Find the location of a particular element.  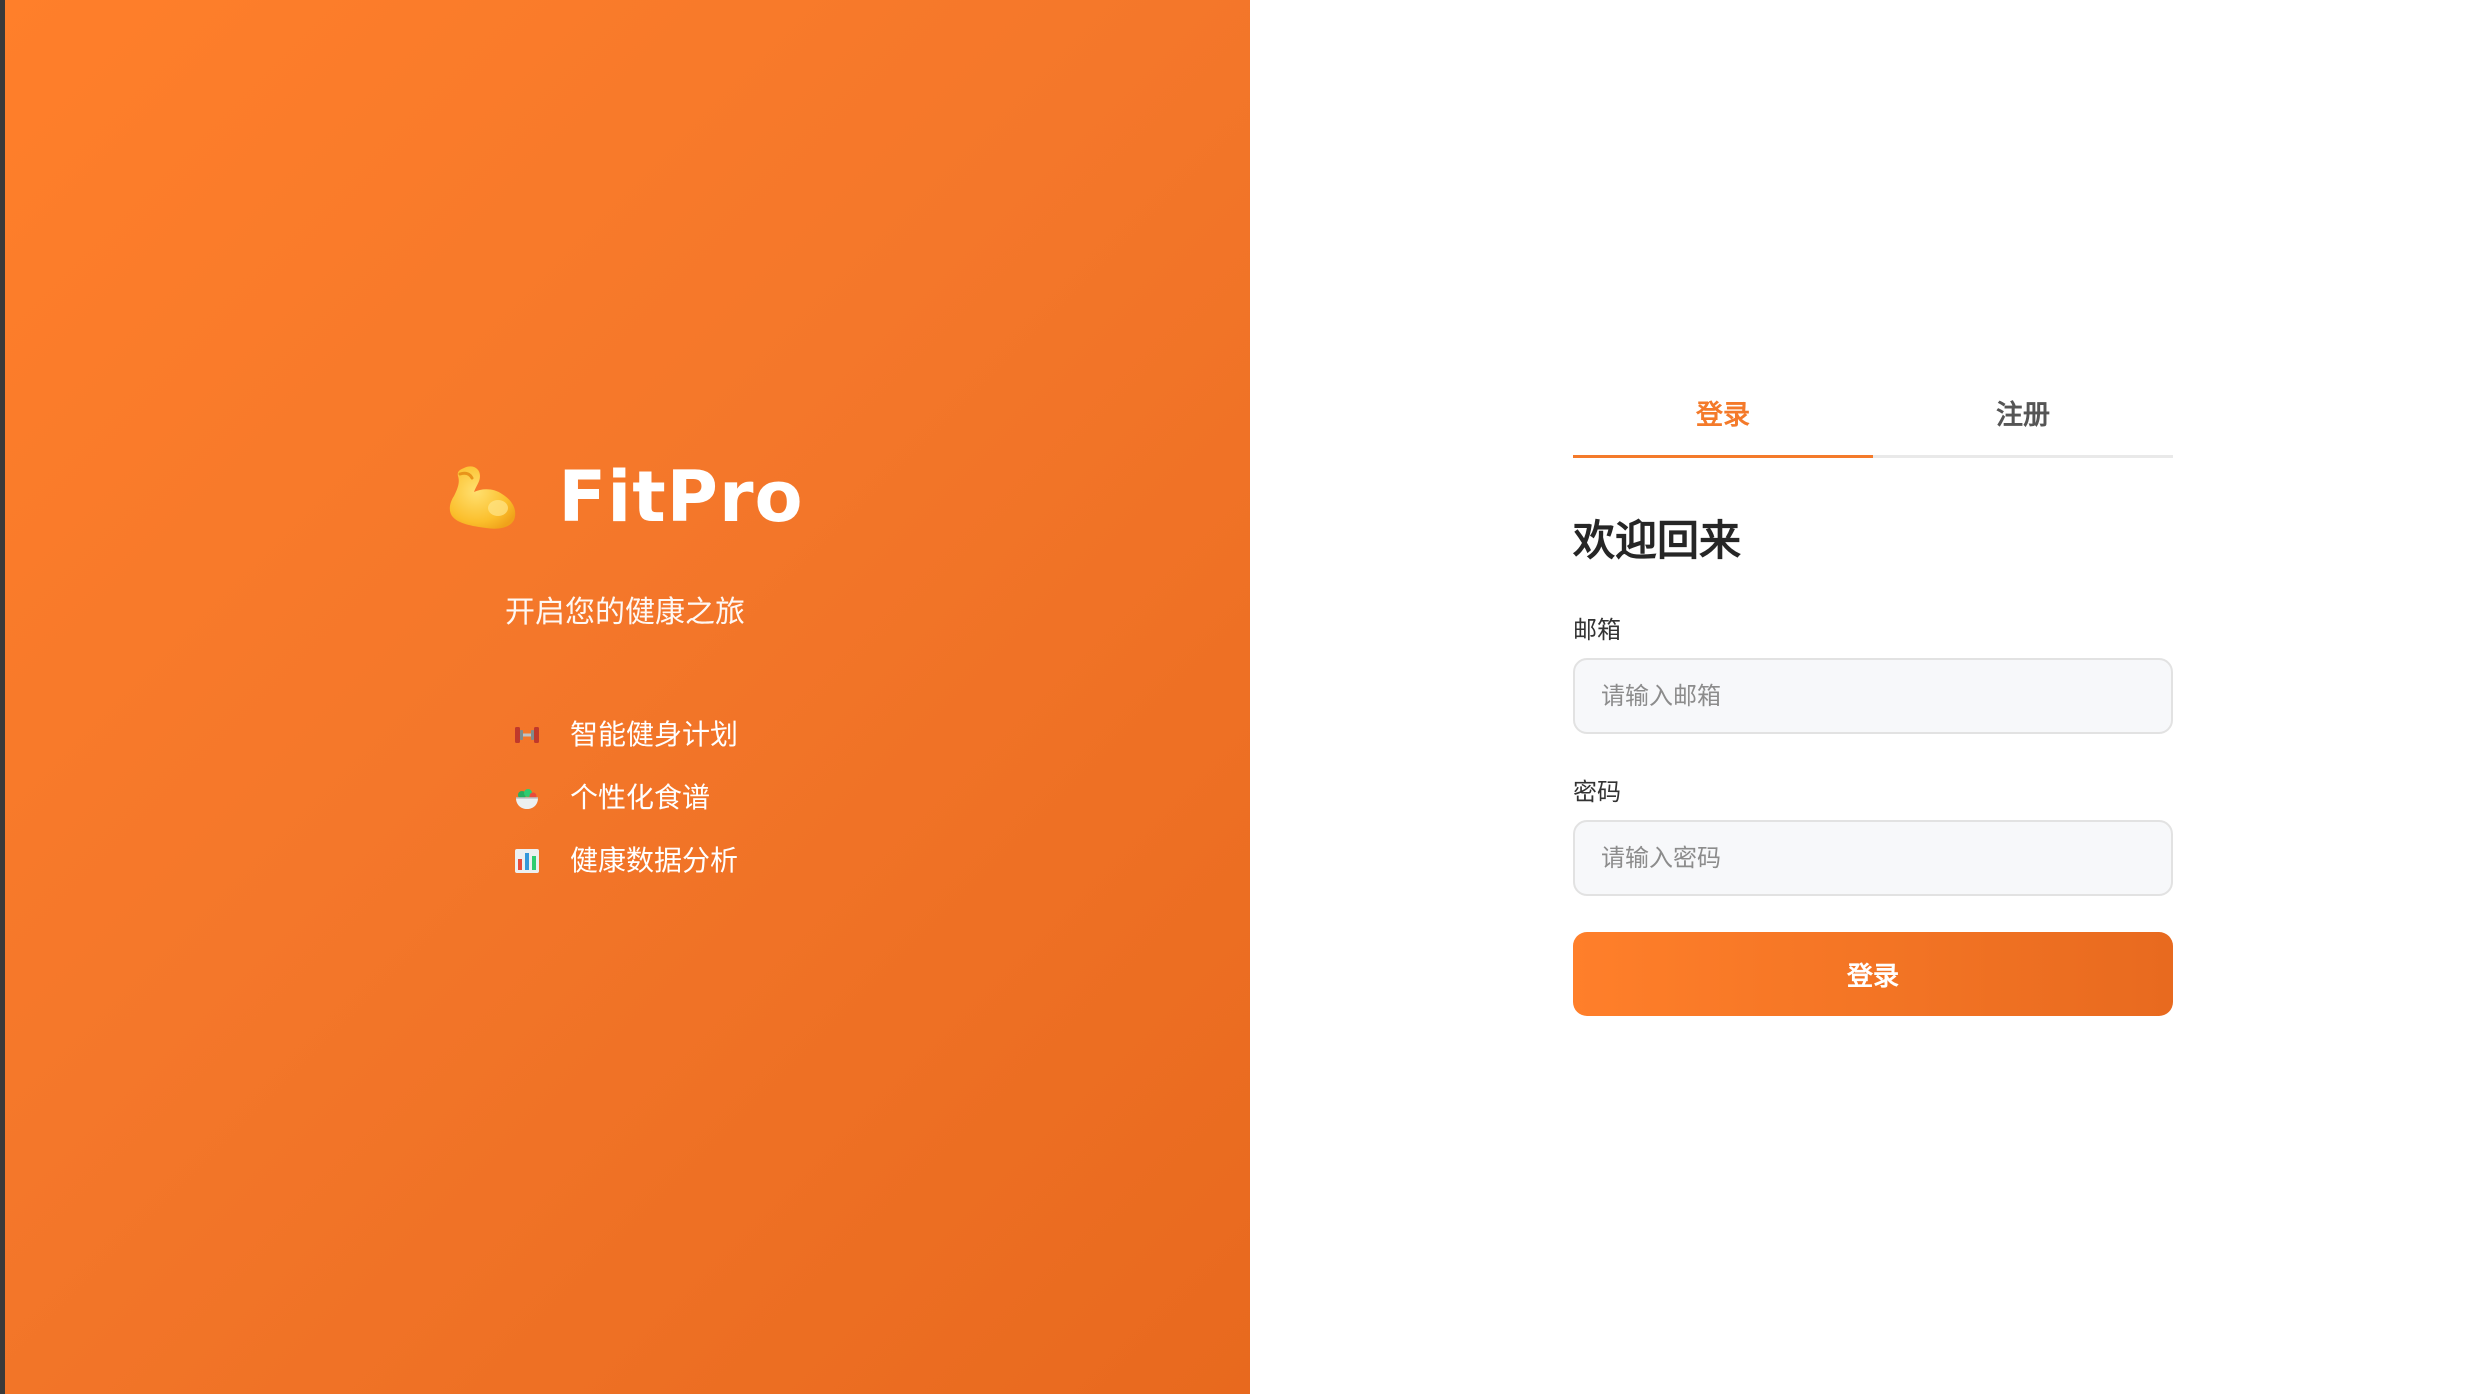

tab-register: 注册 is located at coordinates (2023, 417).